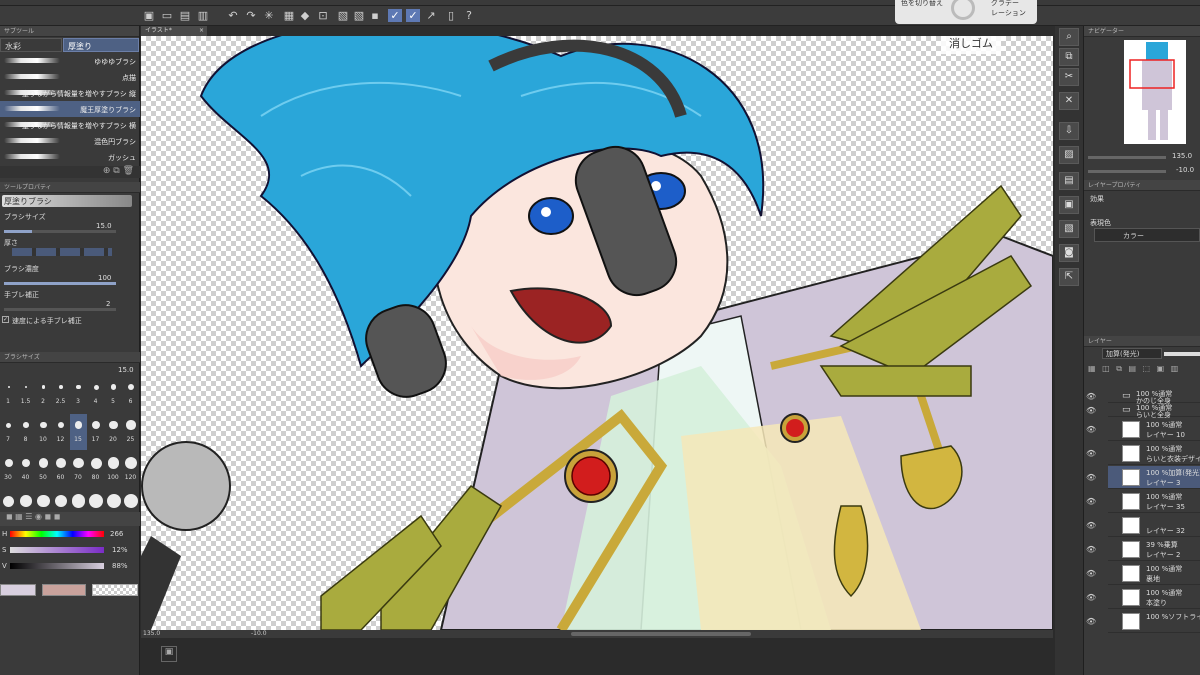 The height and width of the screenshot is (675, 1200). I want to click on loading-icon: ✳, so click(269, 15).